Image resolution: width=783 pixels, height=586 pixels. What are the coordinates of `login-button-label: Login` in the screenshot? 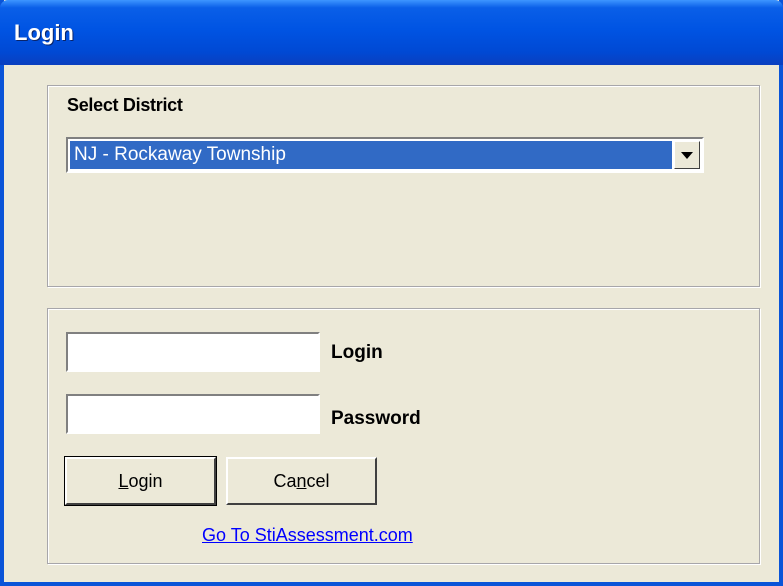 It's located at (140, 480).